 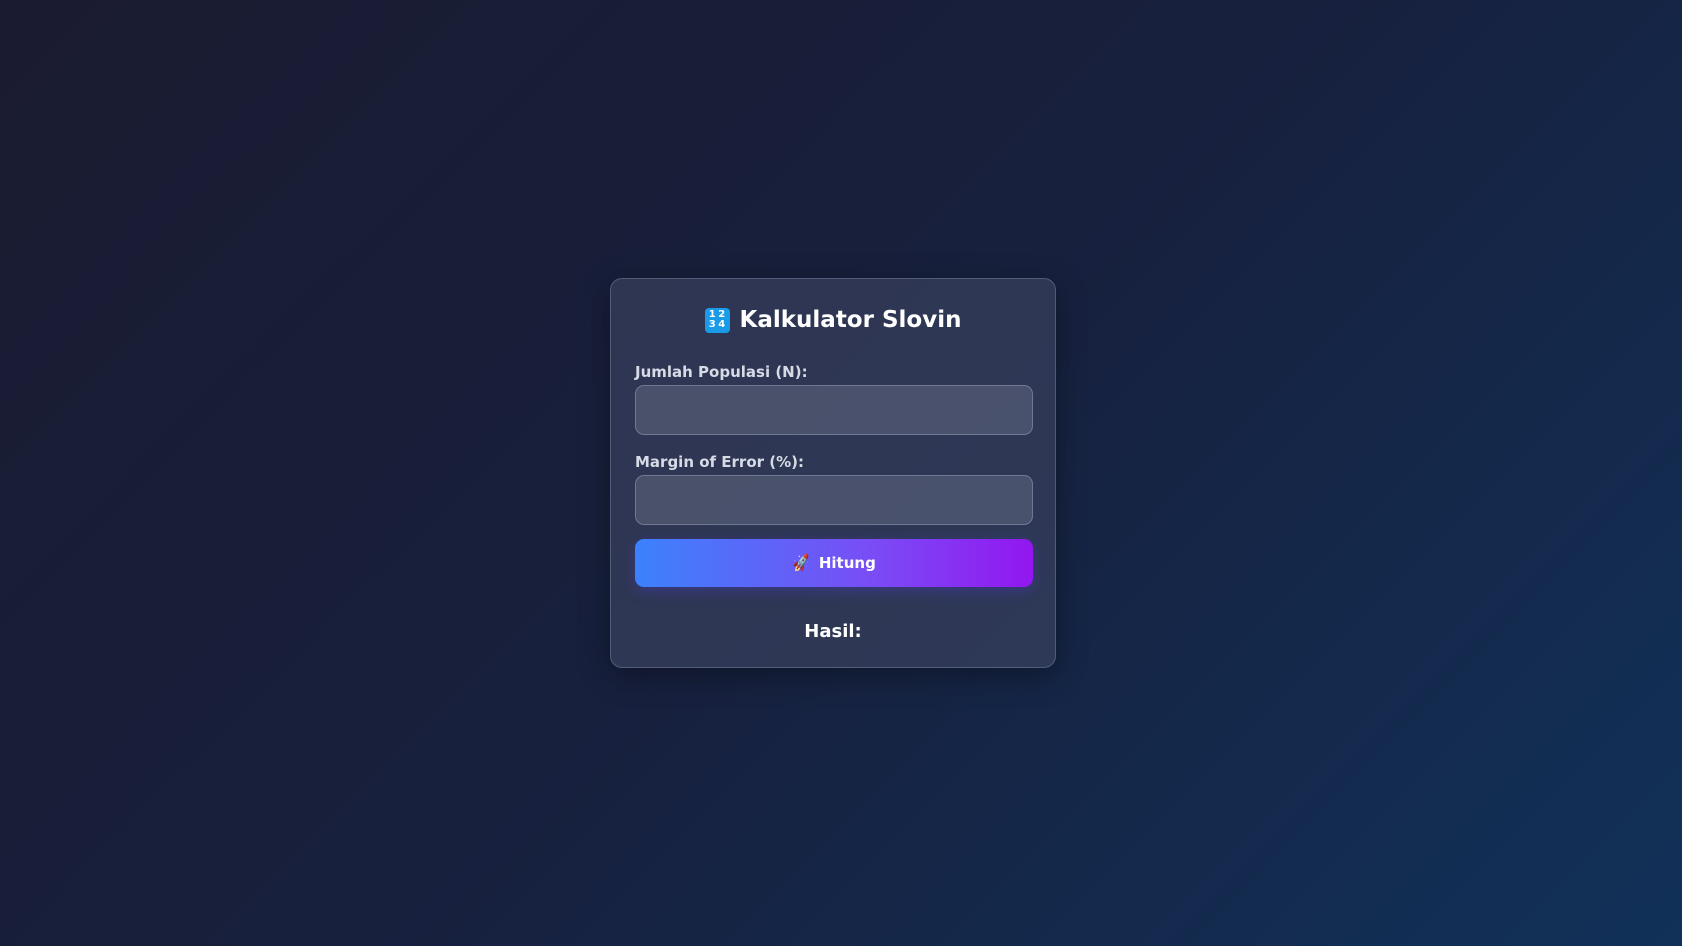 I want to click on keycap-digit-3: 3, so click(x=712, y=325).